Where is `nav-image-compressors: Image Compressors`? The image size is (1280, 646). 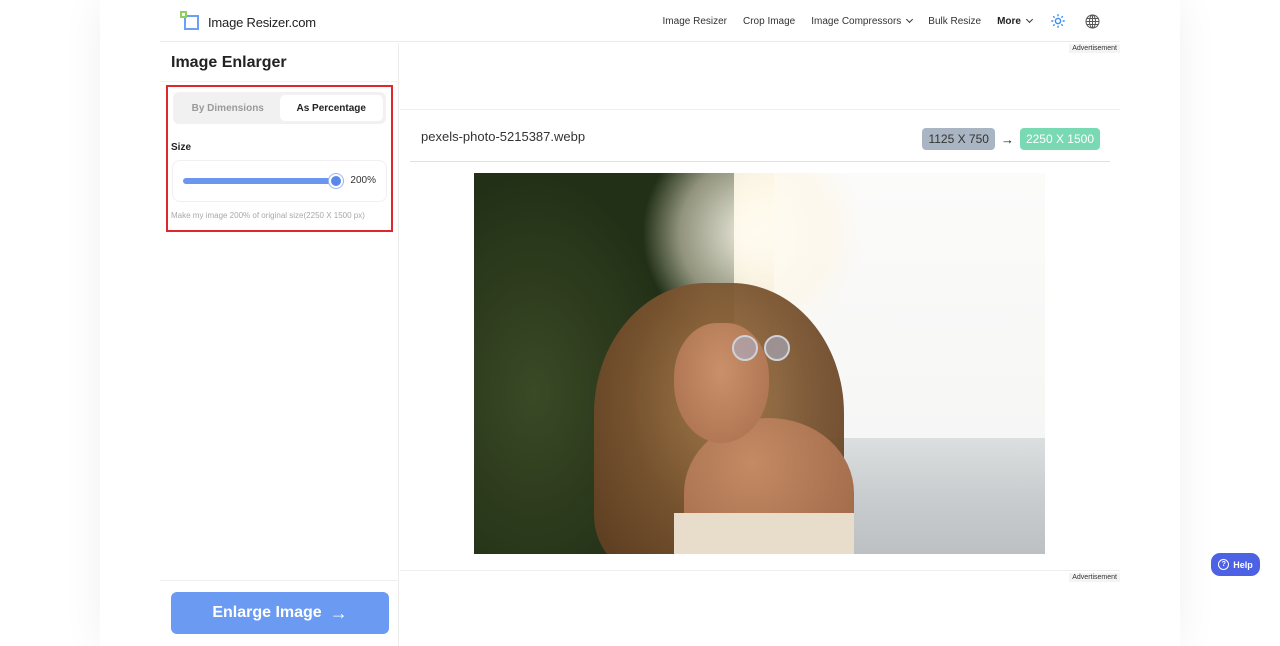
nav-image-compressors: Image Compressors is located at coordinates (862, 21).